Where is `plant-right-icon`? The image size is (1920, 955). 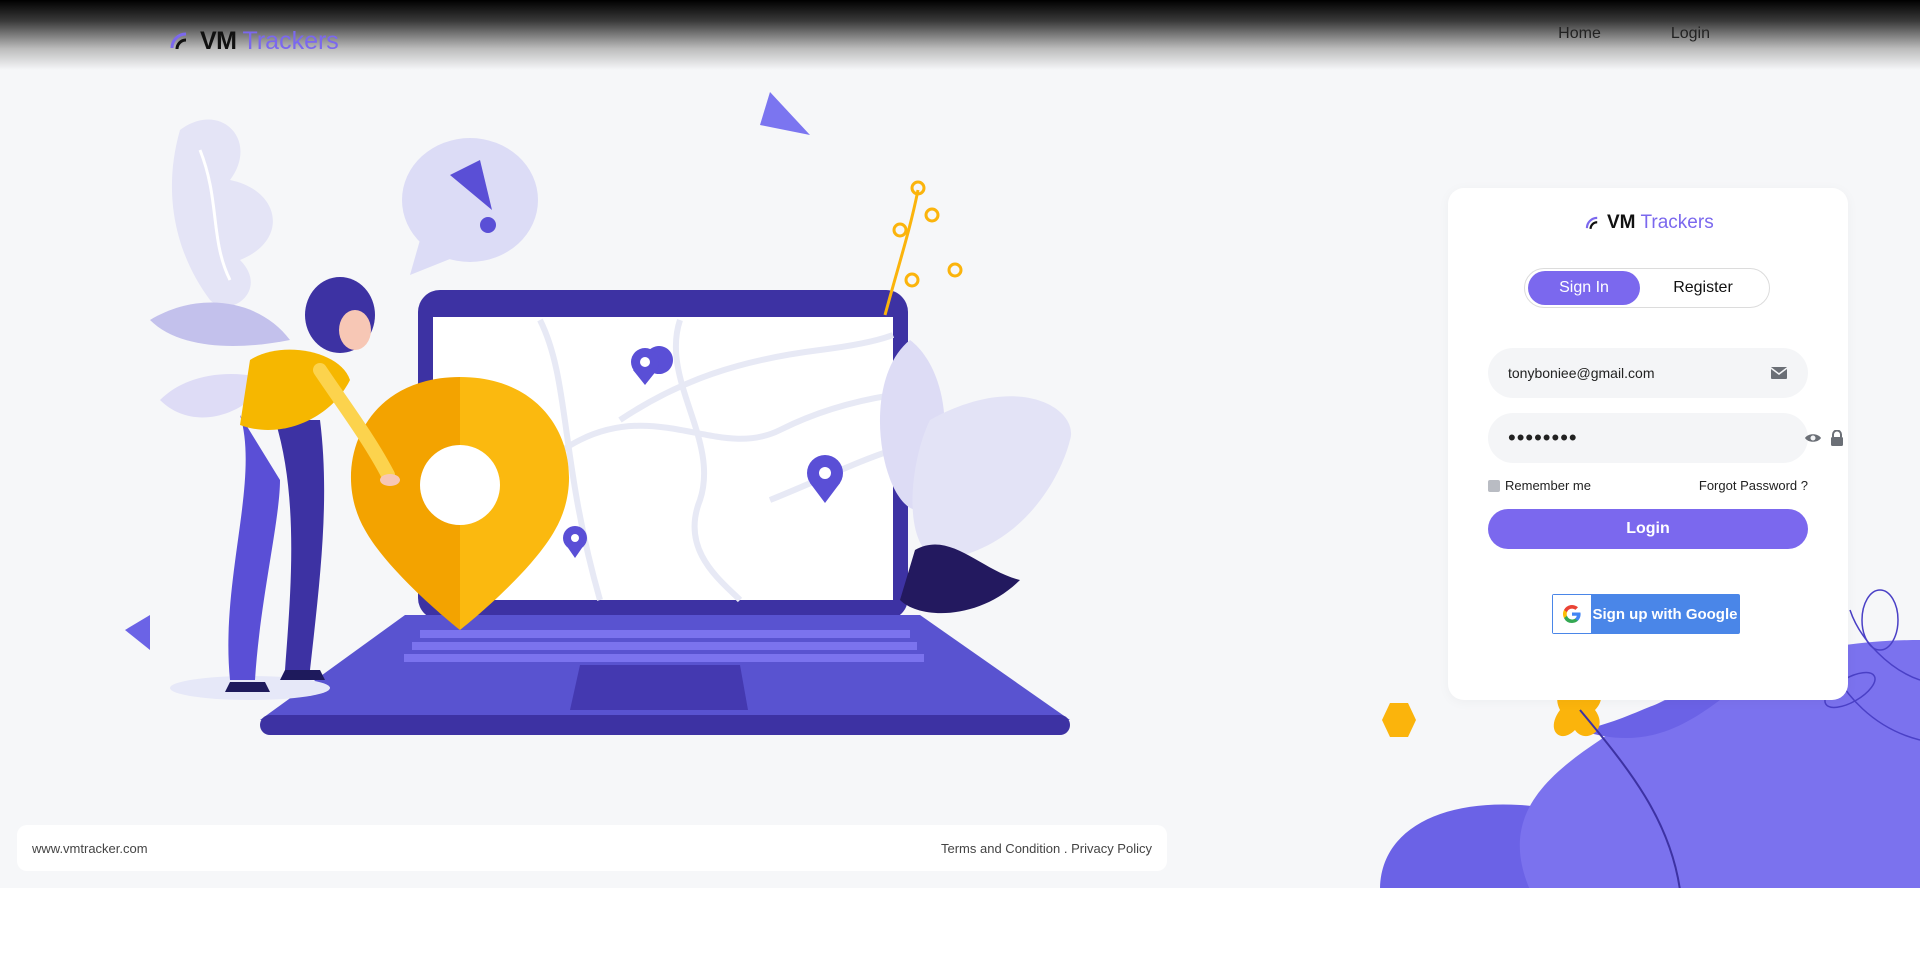
plant-right-icon is located at coordinates (975, 397).